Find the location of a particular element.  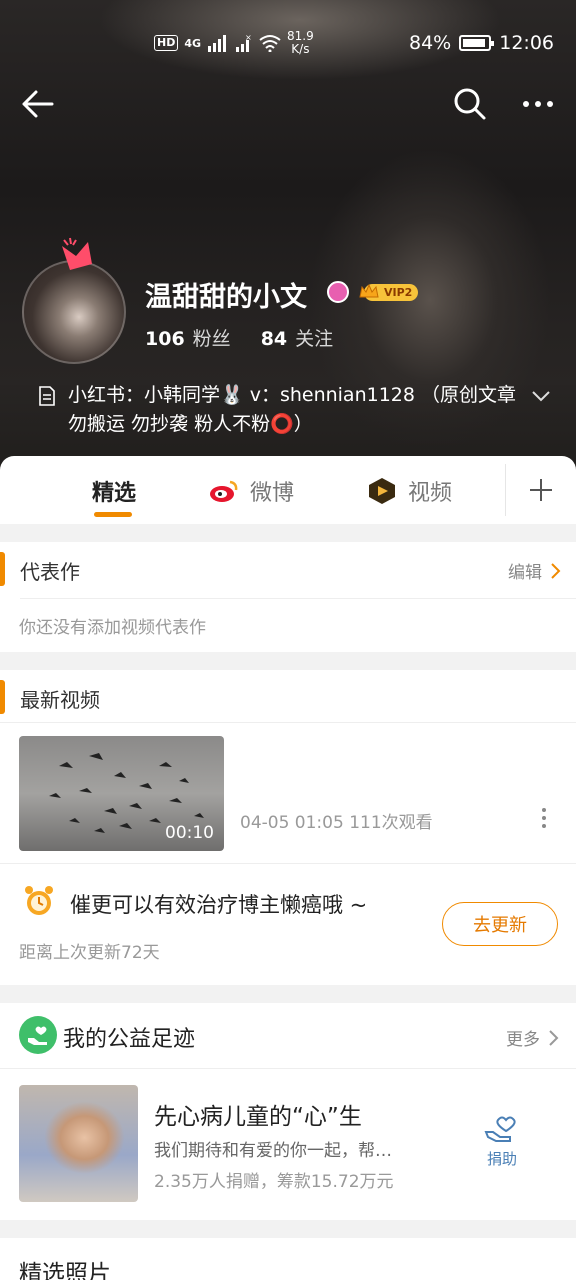

profile-stats: 106 粉丝 84 关注 is located at coordinates (239, 337).